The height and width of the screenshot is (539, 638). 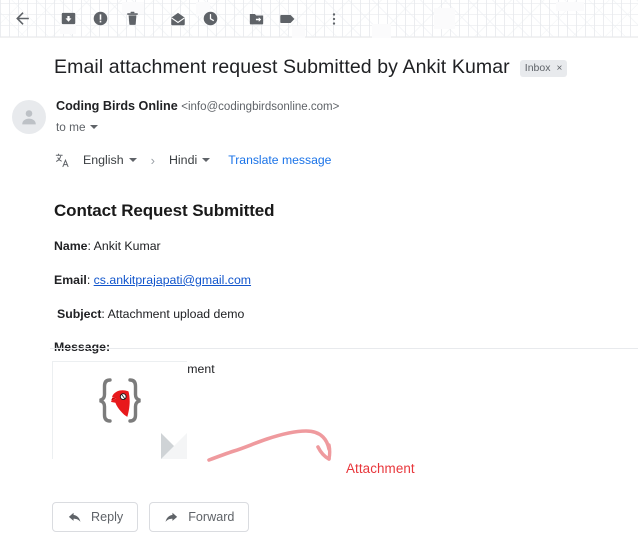 I want to click on trash-icon, so click(x=132, y=18).